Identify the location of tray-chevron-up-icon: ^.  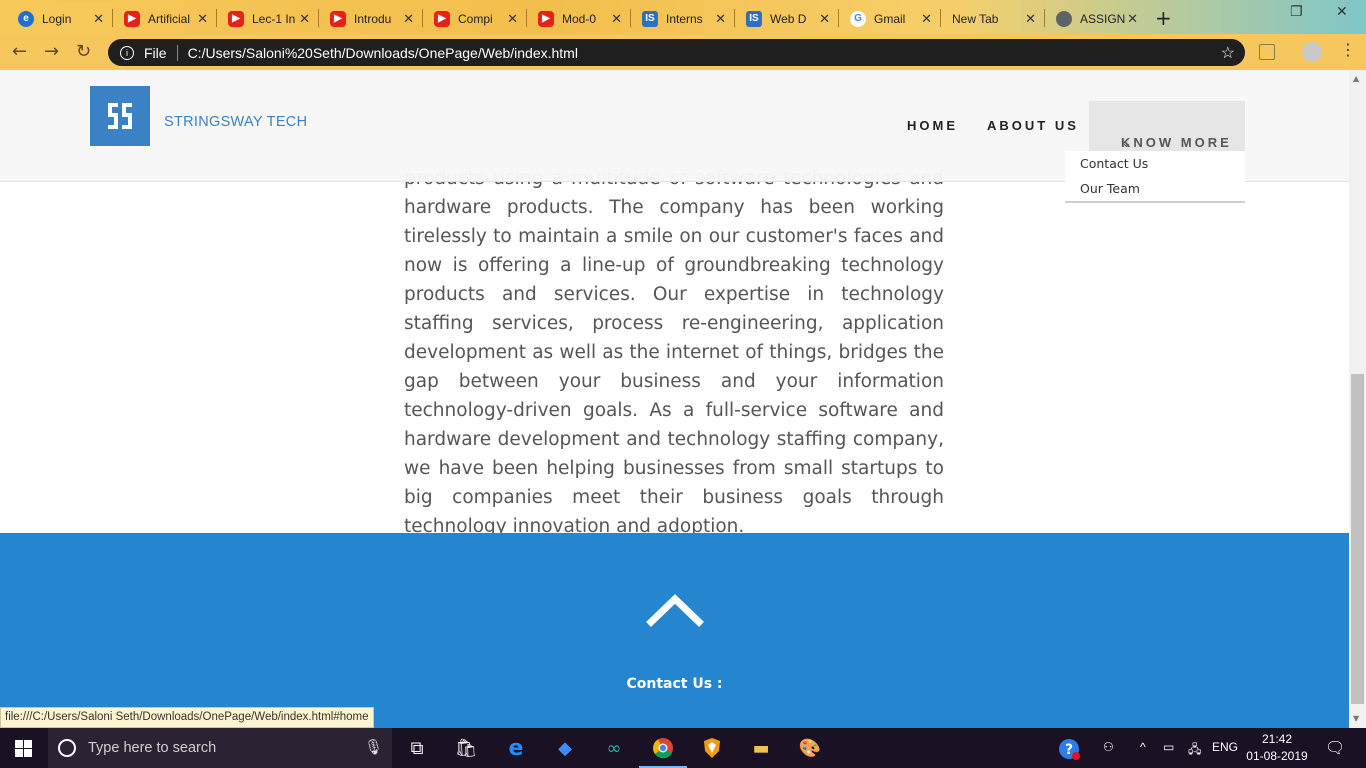
(1143, 747).